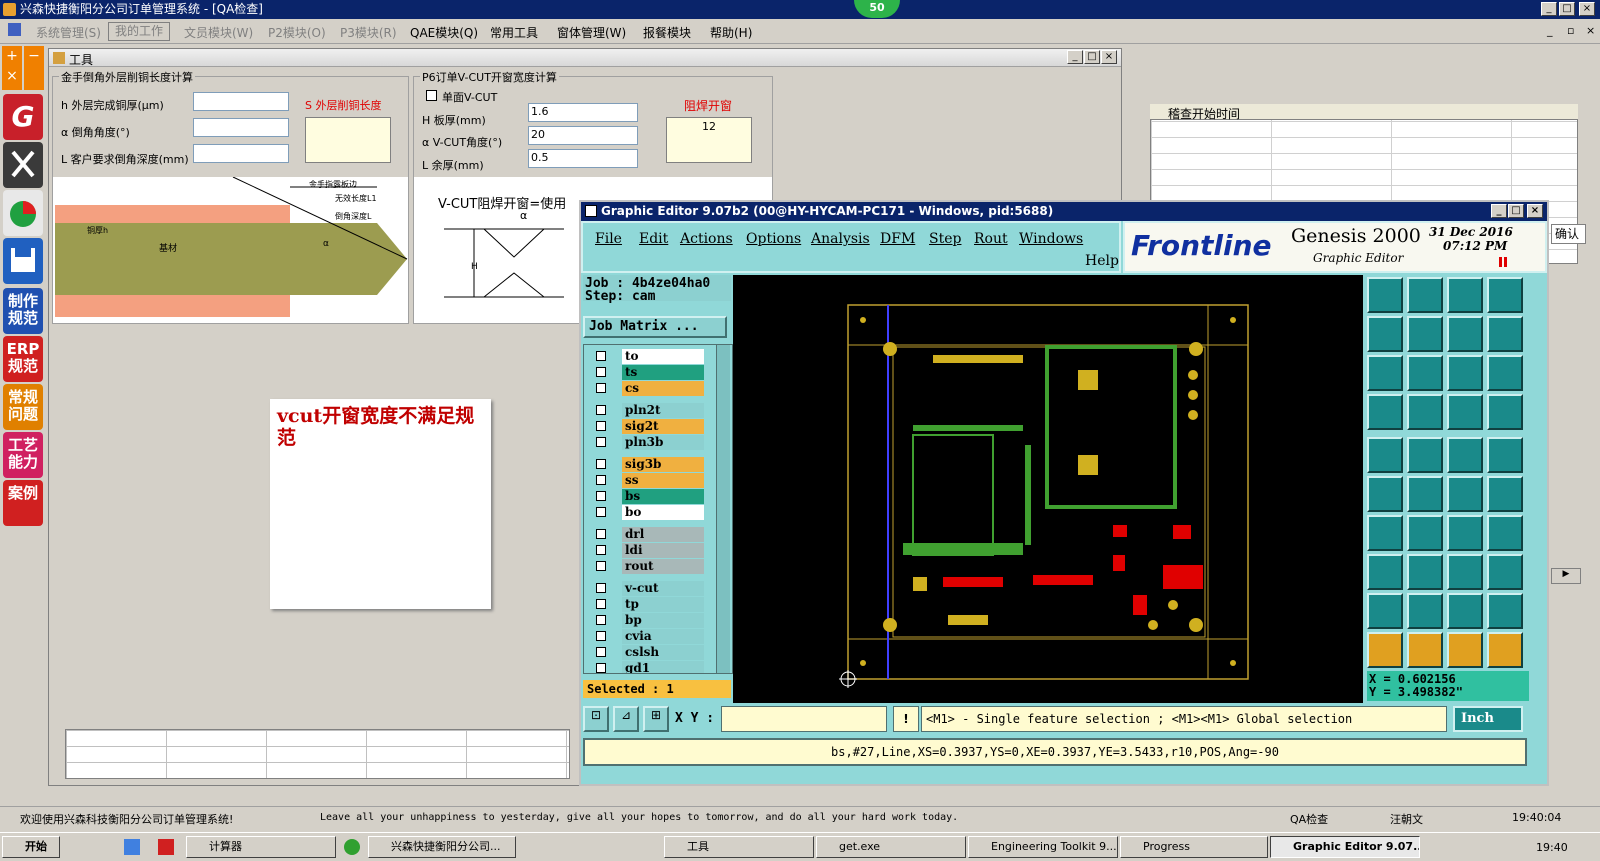 Image resolution: width=1600 pixels, height=861 pixels. What do you see at coordinates (261, 847) in the screenshot?
I see `task-calculator: 计算器` at bounding box center [261, 847].